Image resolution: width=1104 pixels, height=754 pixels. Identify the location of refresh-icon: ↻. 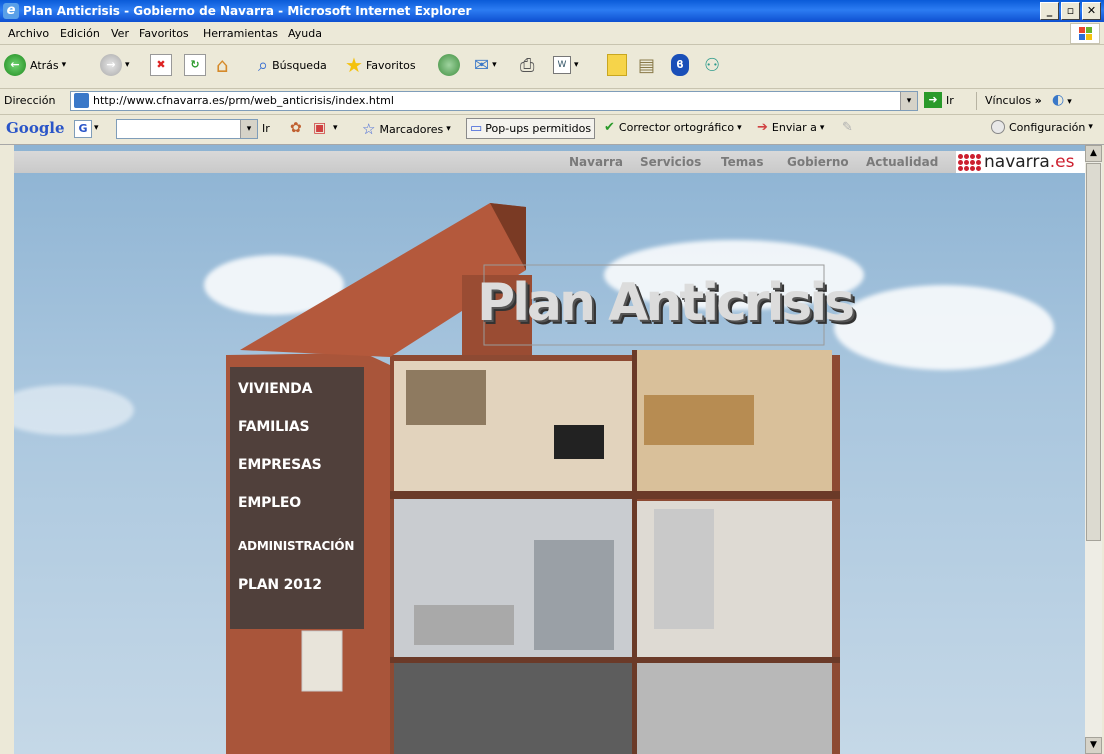
(195, 65).